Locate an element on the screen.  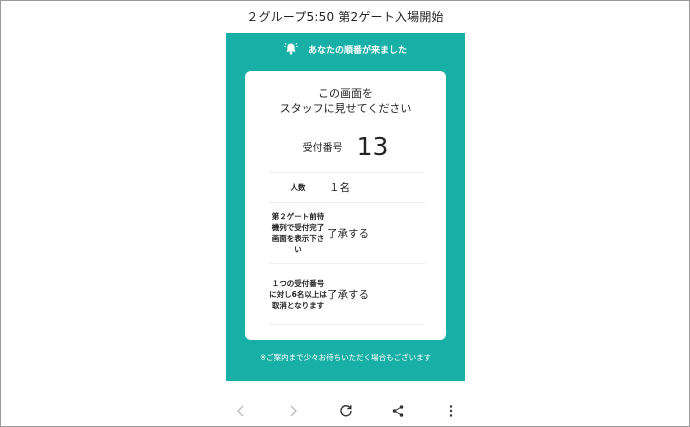
wait-notice: ※ご案内まで少々お待ちいただく場合もございます is located at coordinates (345, 357).